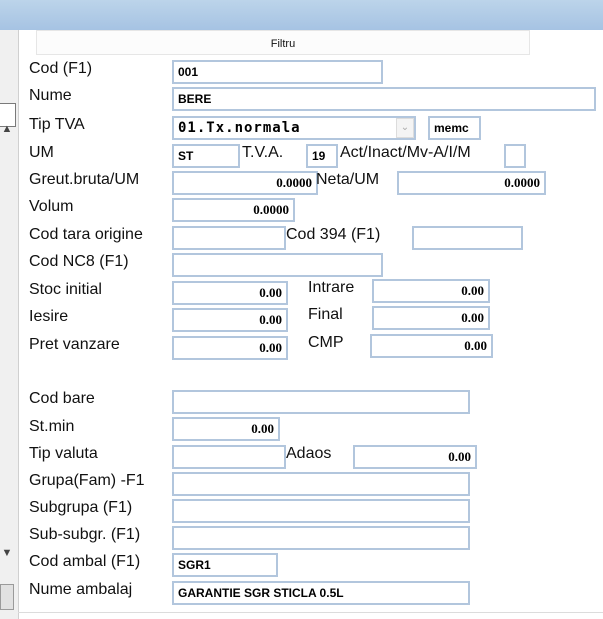 The height and width of the screenshot is (619, 603). Describe the element at coordinates (50, 95) in the screenshot. I see `nume-label: Nume` at that location.